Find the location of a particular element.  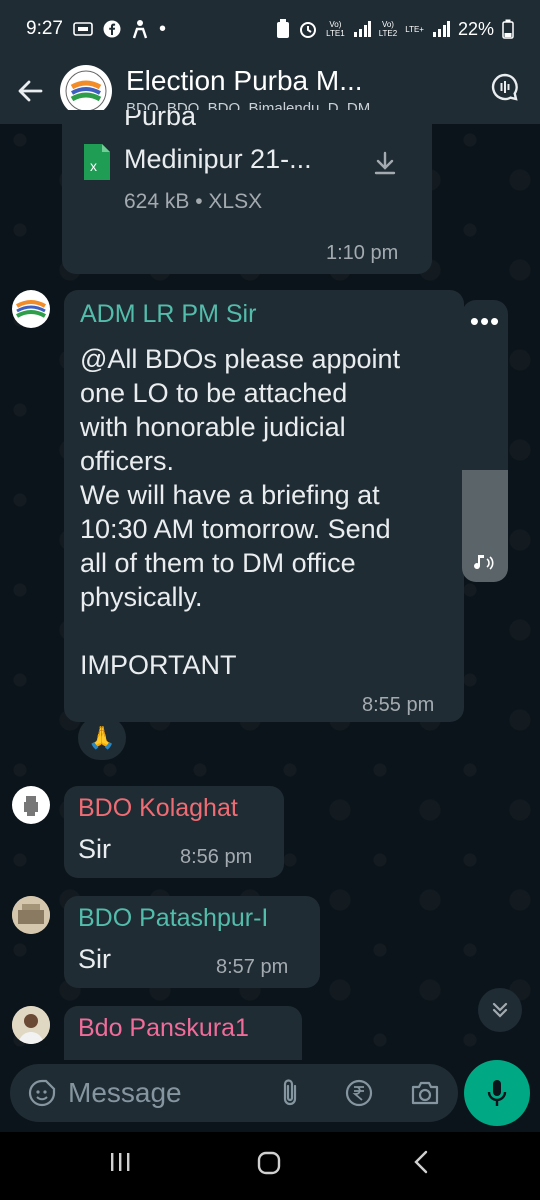

floating-side-panel: ••• is located at coordinates (485, 441).